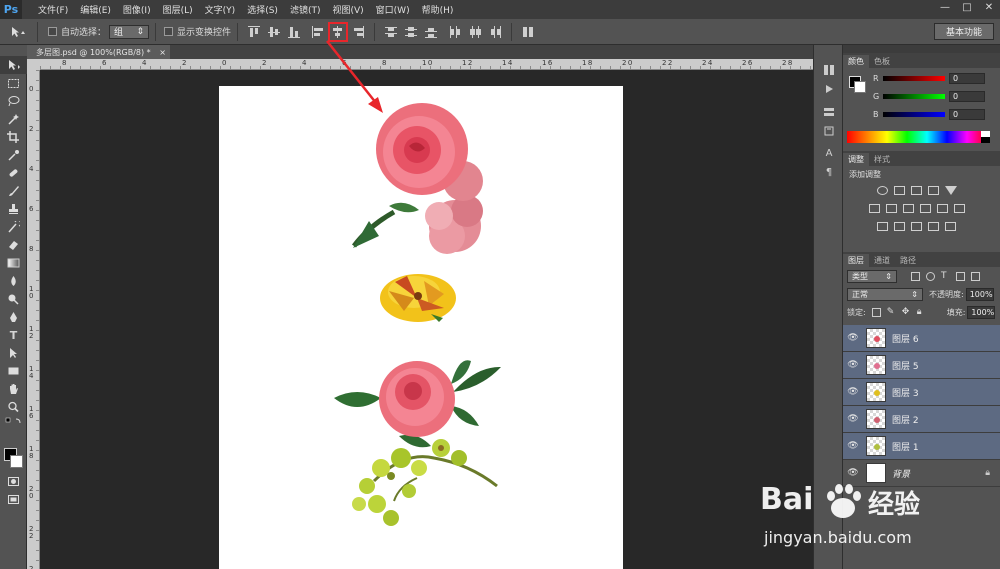 Image resolution: width=1000 pixels, height=569 pixels. What do you see at coordinates (915, 276) in the screenshot?
I see `pixel-filter-icon` at bounding box center [915, 276].